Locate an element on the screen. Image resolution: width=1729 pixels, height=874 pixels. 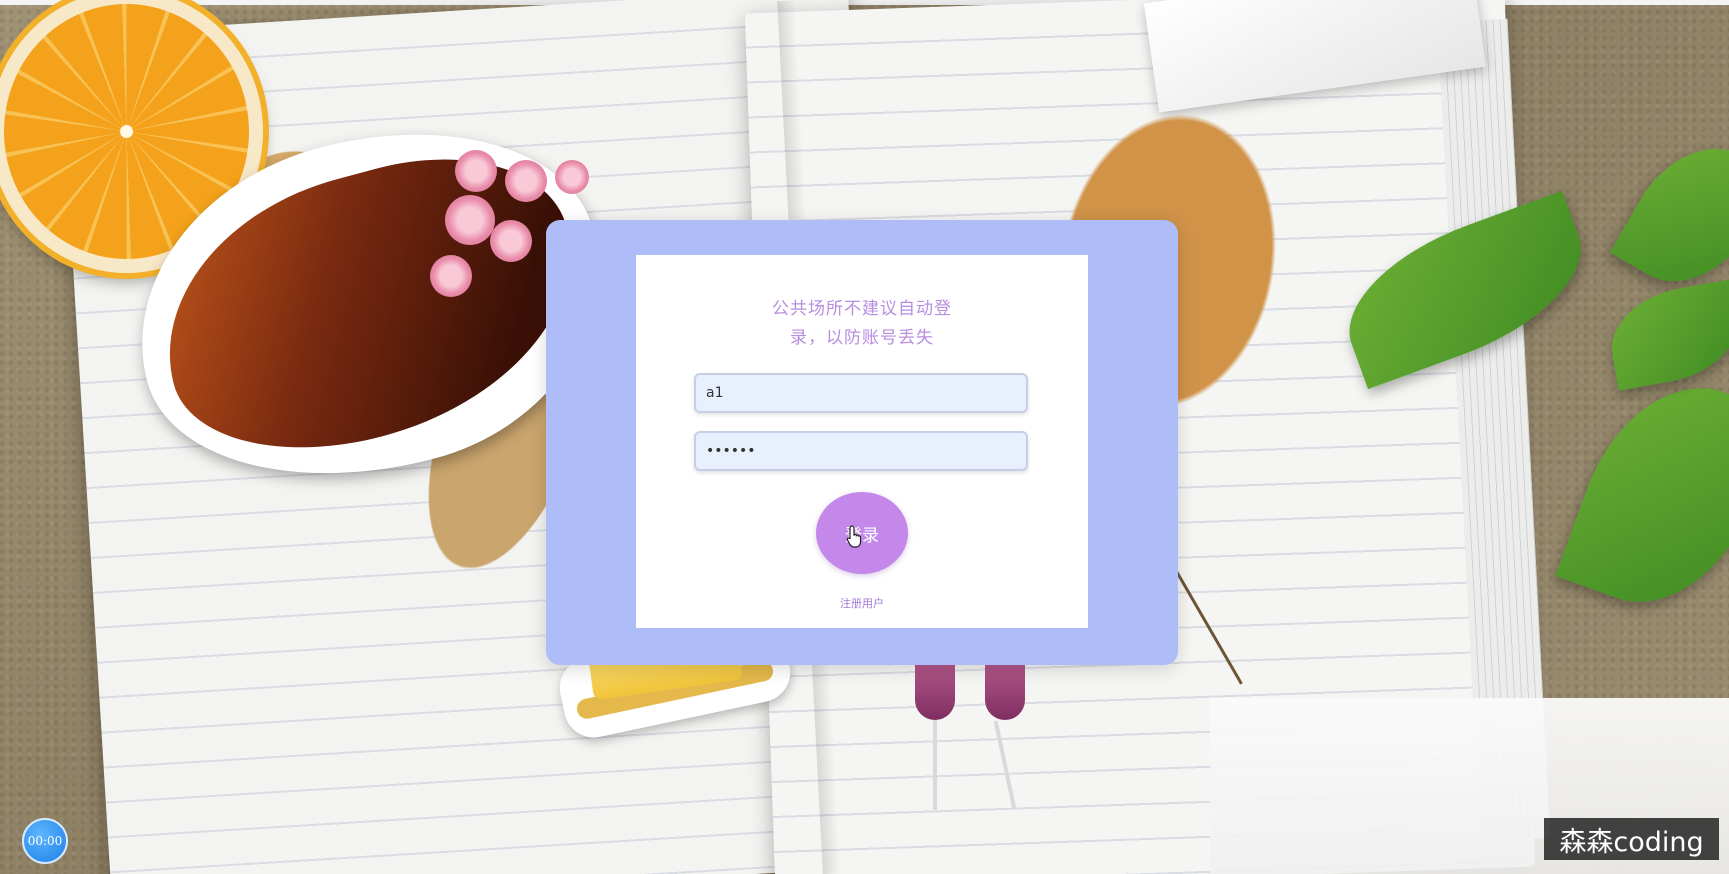
watermark: 森森coding is located at coordinates (1631, 839).